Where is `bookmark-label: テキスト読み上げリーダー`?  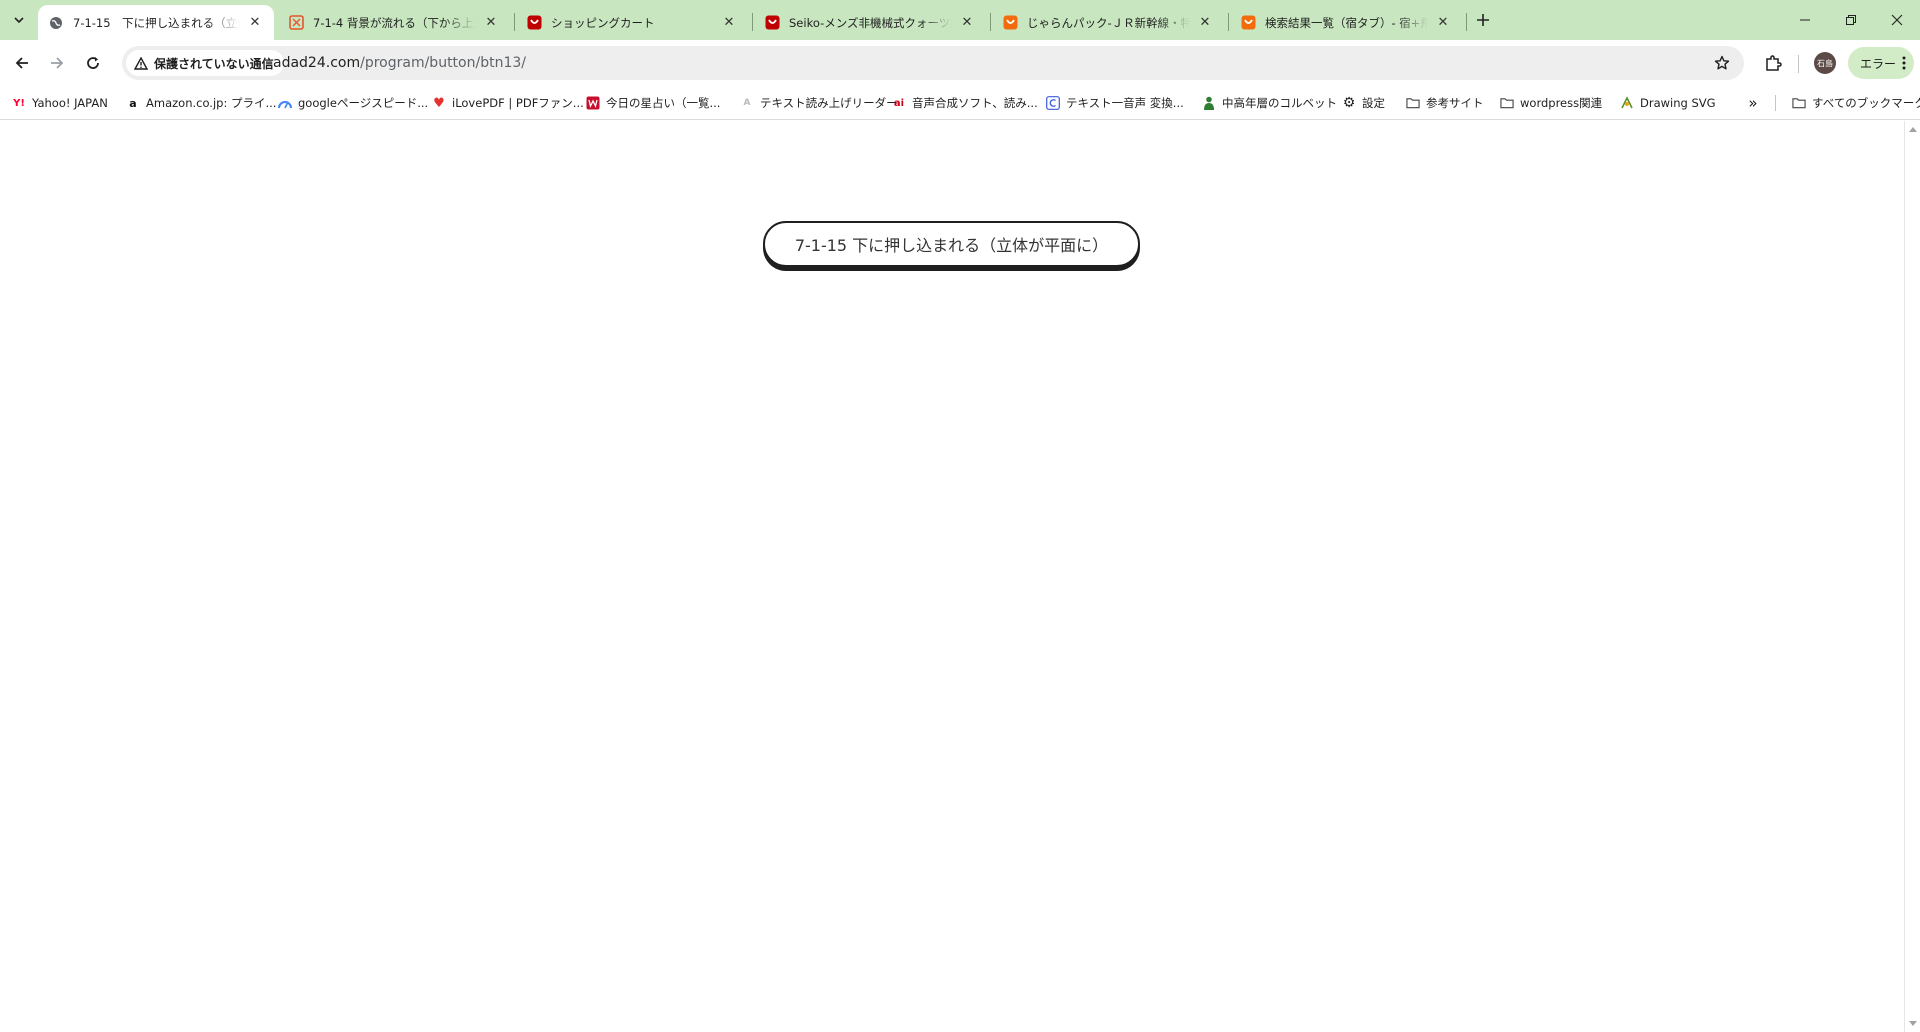 bookmark-label: テキスト読み上げリーダー is located at coordinates (829, 103).